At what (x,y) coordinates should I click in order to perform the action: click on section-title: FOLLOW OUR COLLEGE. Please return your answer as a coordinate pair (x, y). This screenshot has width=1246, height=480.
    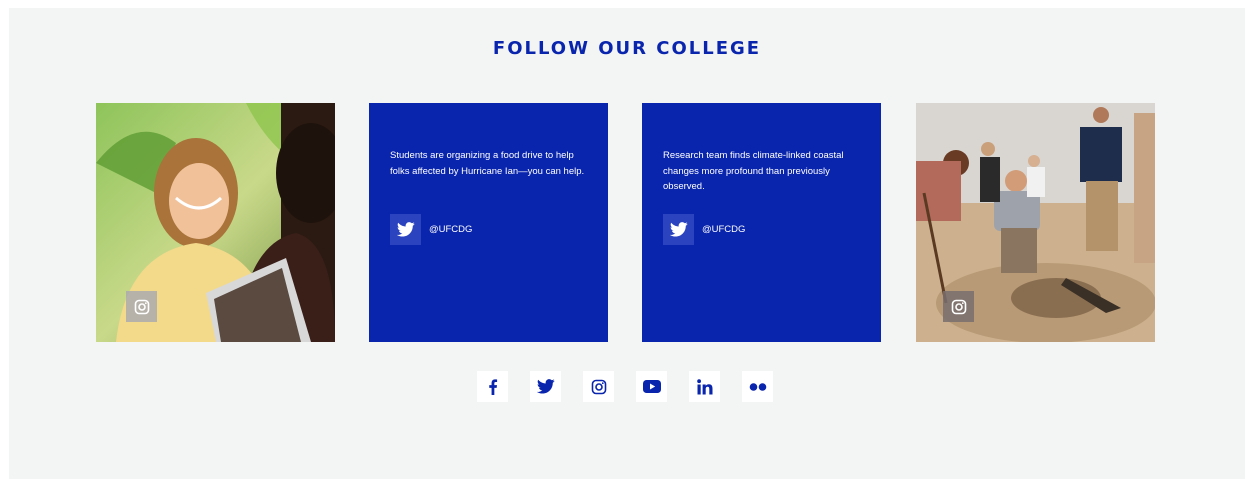
    Looking at the image, I should click on (627, 48).